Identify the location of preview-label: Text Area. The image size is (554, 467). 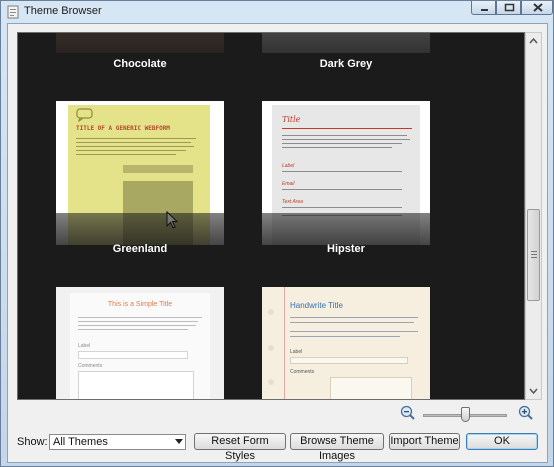
(293, 202).